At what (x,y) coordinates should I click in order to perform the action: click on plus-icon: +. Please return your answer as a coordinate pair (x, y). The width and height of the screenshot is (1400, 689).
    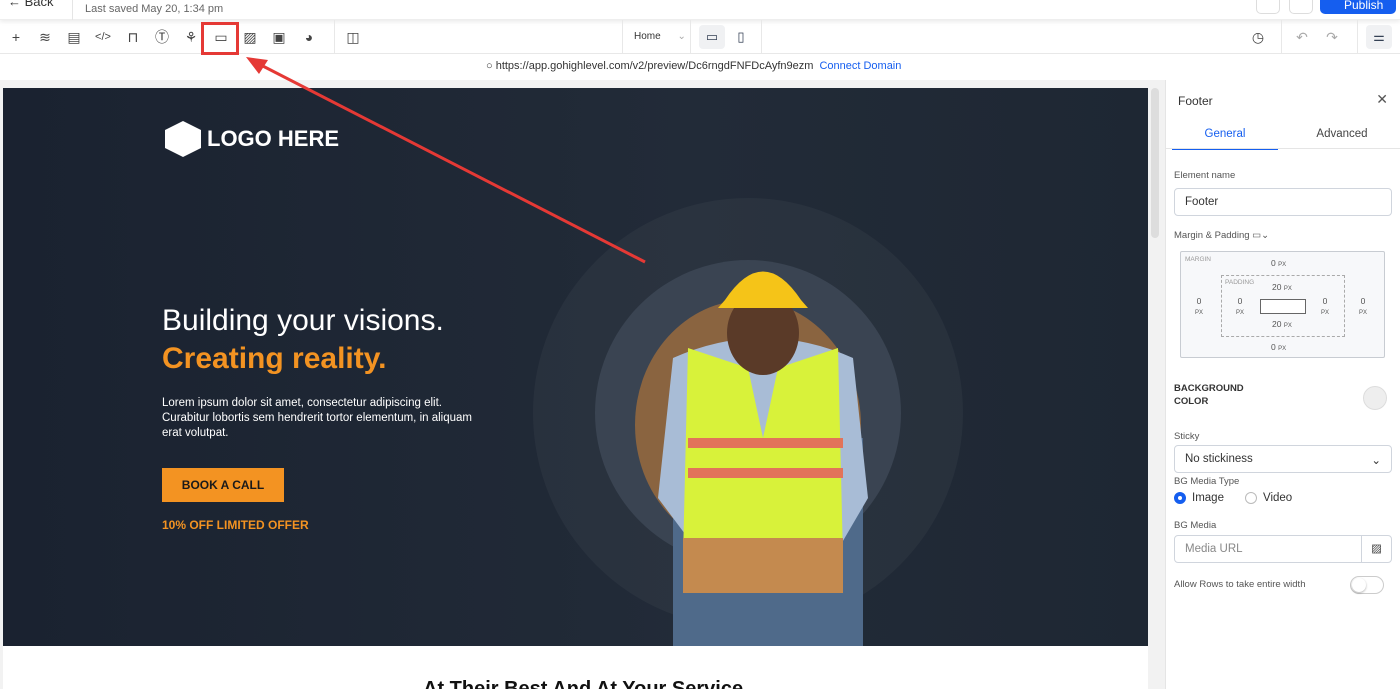
    Looking at the image, I should click on (16, 37).